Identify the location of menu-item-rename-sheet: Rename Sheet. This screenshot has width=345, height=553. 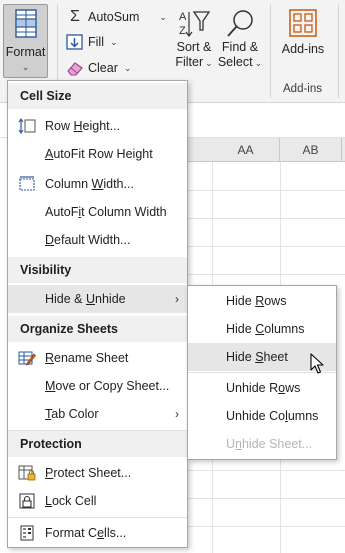
(97, 358).